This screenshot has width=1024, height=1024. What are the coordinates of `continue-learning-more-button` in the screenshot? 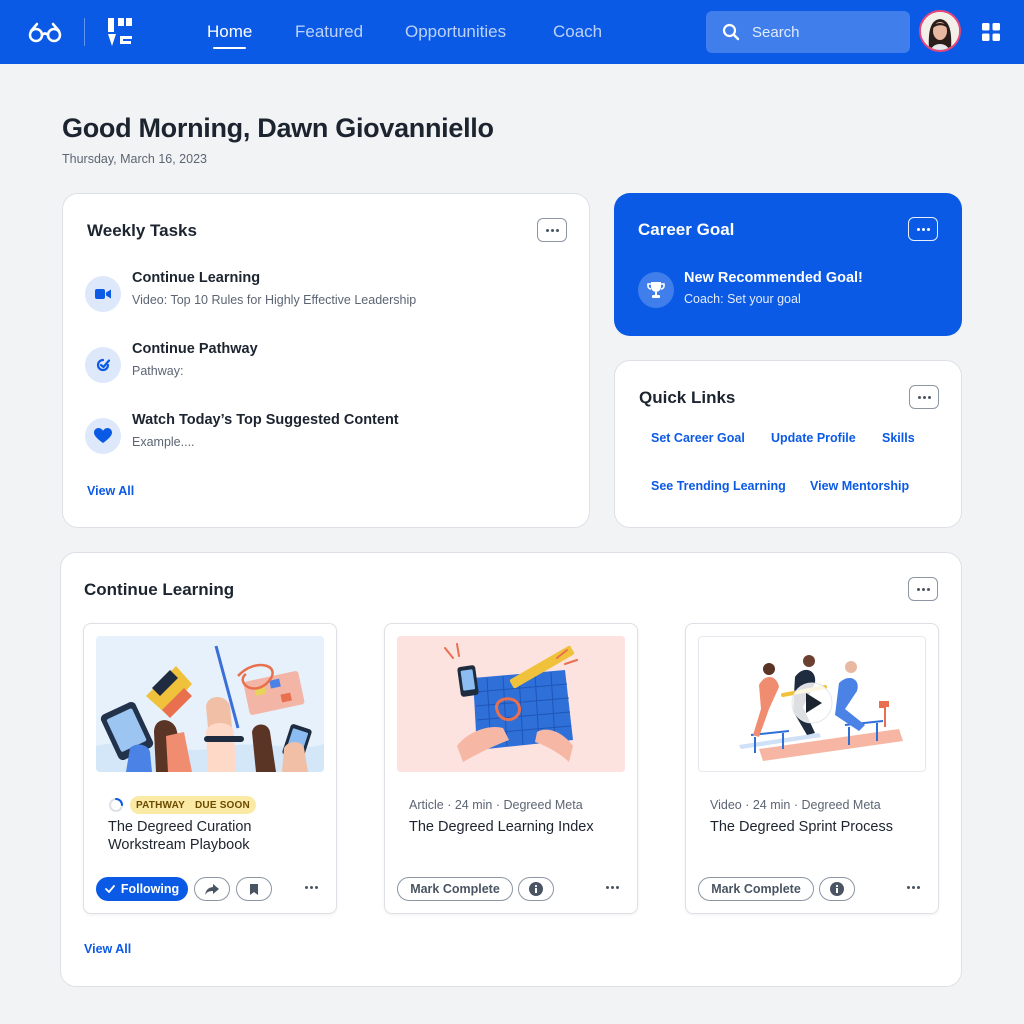 It's located at (923, 589).